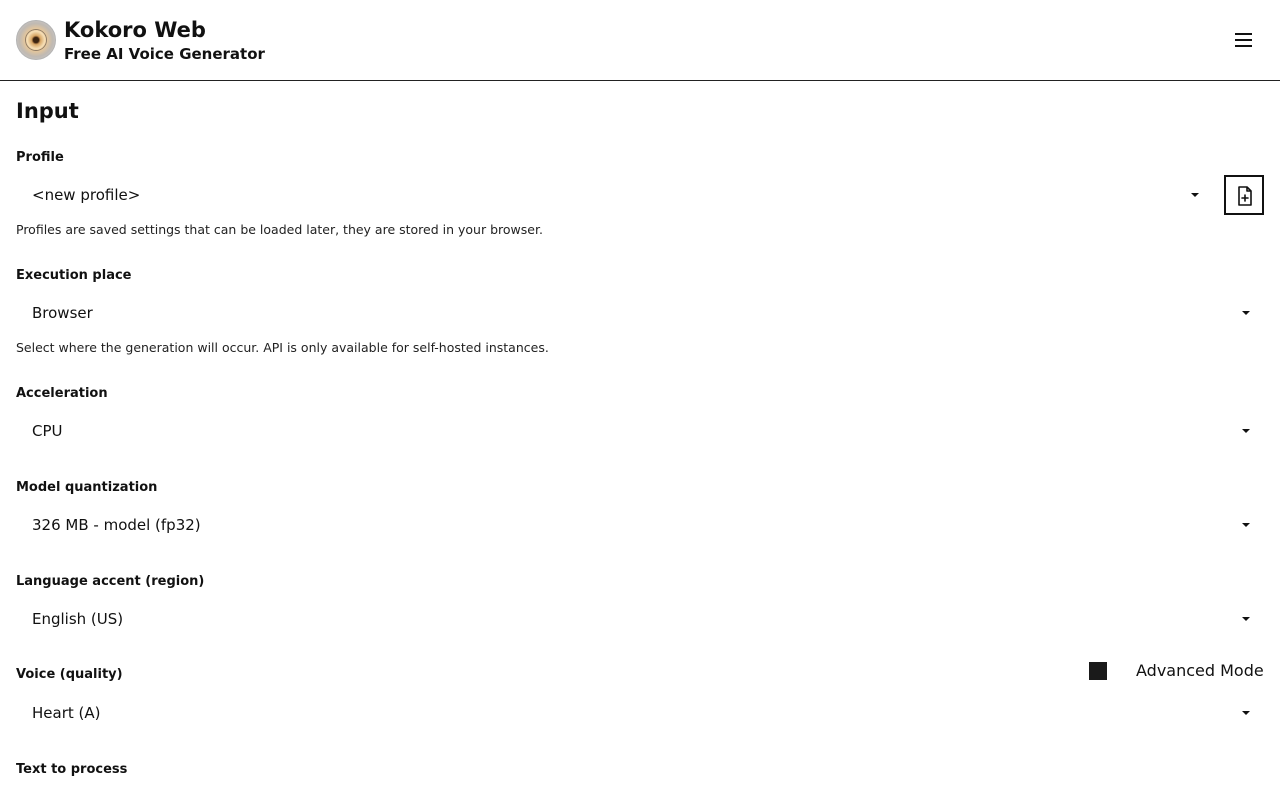 Image resolution: width=1280 pixels, height=800 pixels. Describe the element at coordinates (640, 431) in the screenshot. I see `acceleration-select: CPU` at that location.